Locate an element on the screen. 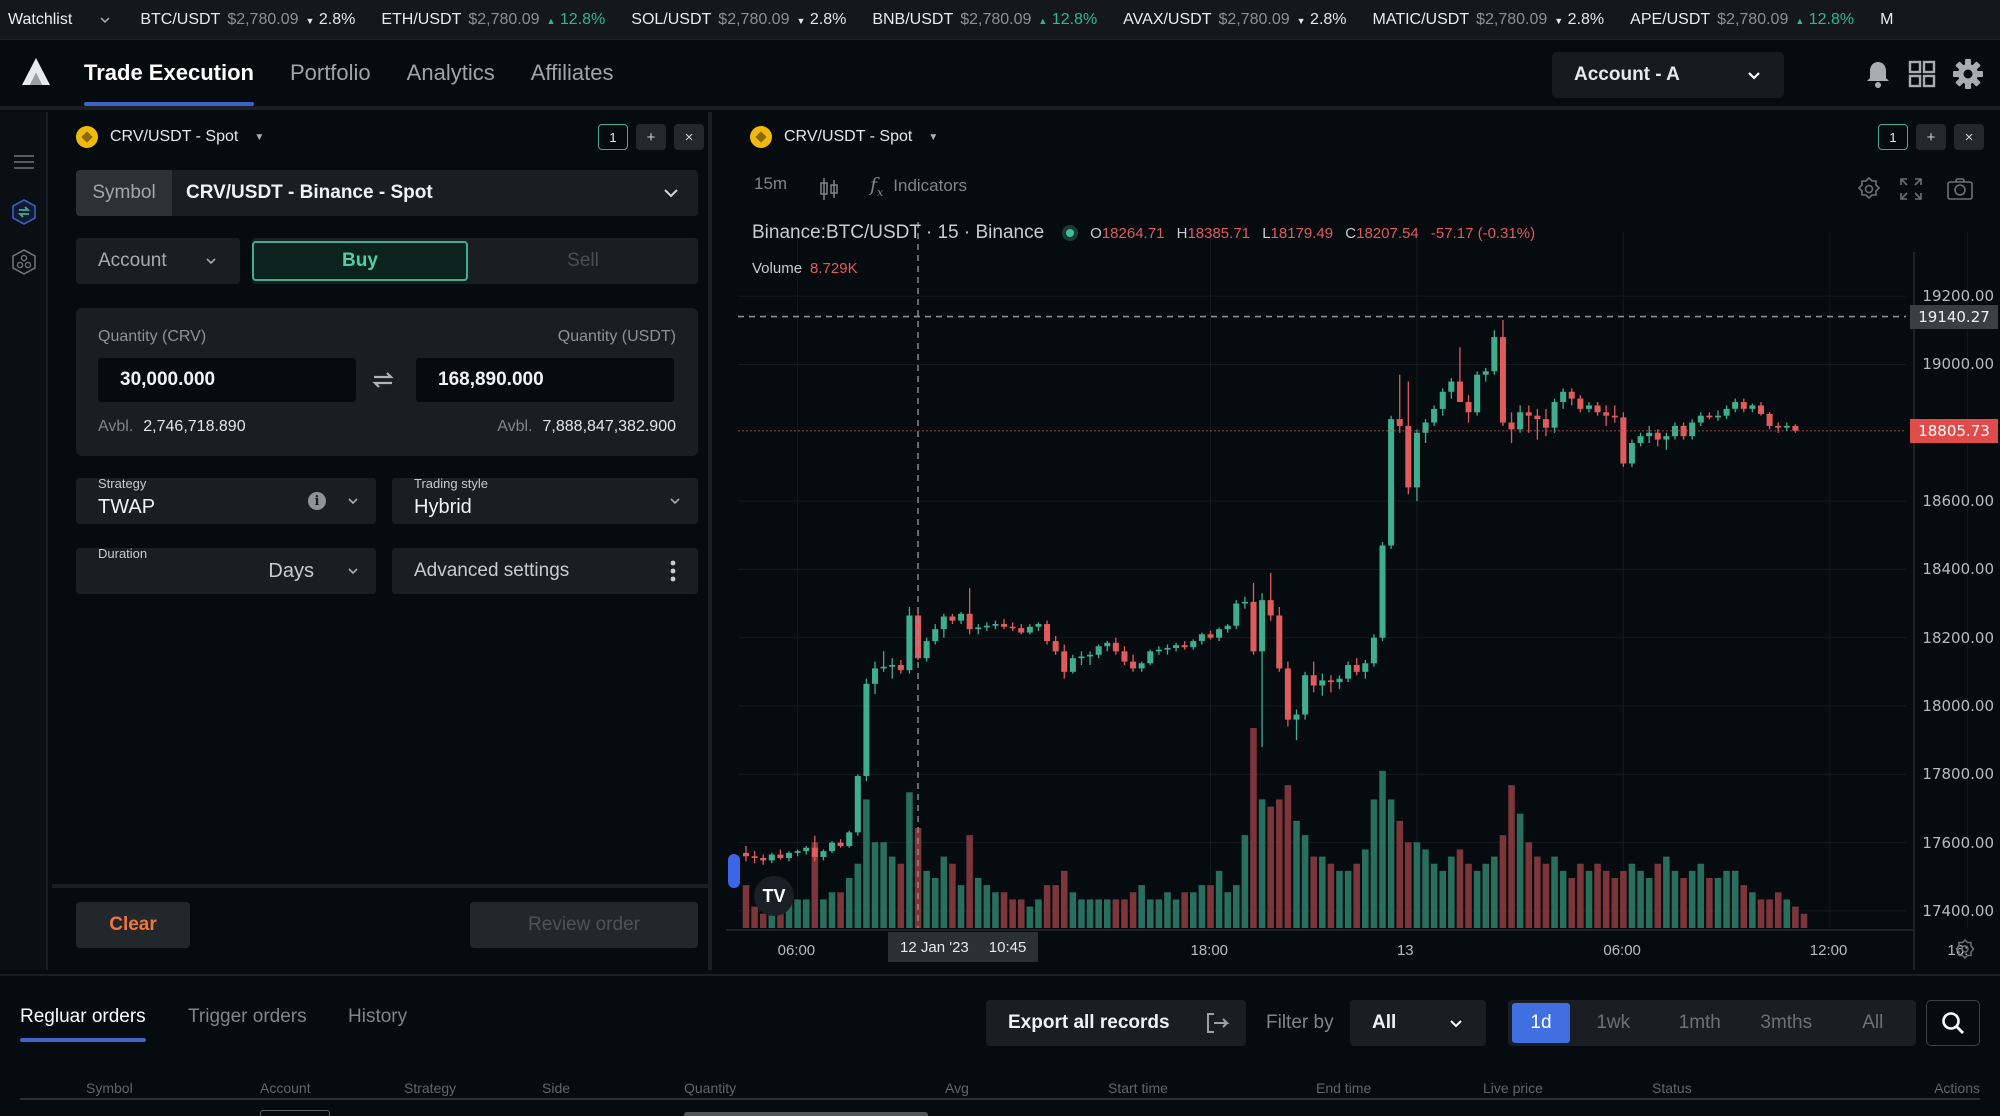 This screenshot has height=1116, width=2000. column-header-avg: Avg is located at coordinates (957, 1088).